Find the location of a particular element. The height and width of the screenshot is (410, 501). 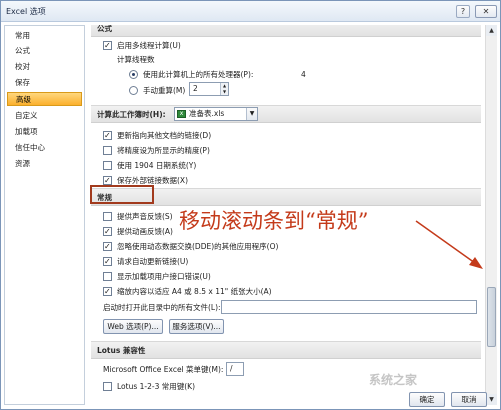

content-scrollbar: ▲ ▼ is located at coordinates (491, 215).